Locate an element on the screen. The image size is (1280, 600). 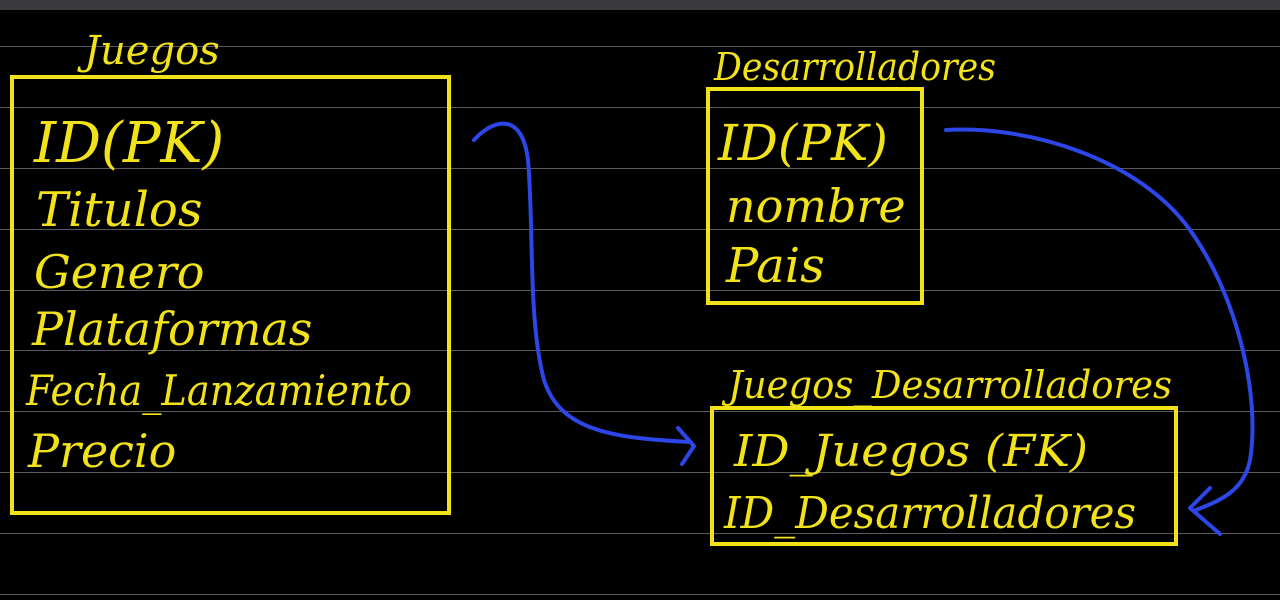
table-desarrolladores-title: Desarrolladores is located at coordinates (854, 67).